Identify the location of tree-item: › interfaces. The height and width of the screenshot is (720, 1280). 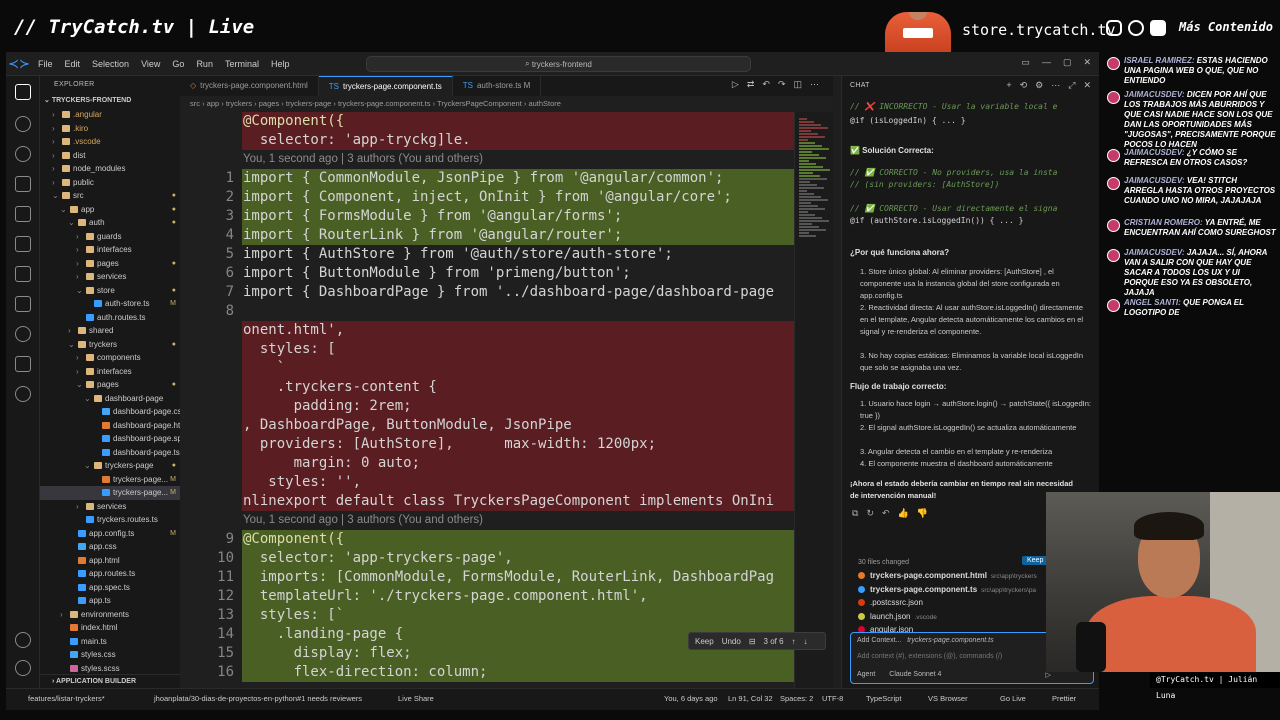
(110, 372).